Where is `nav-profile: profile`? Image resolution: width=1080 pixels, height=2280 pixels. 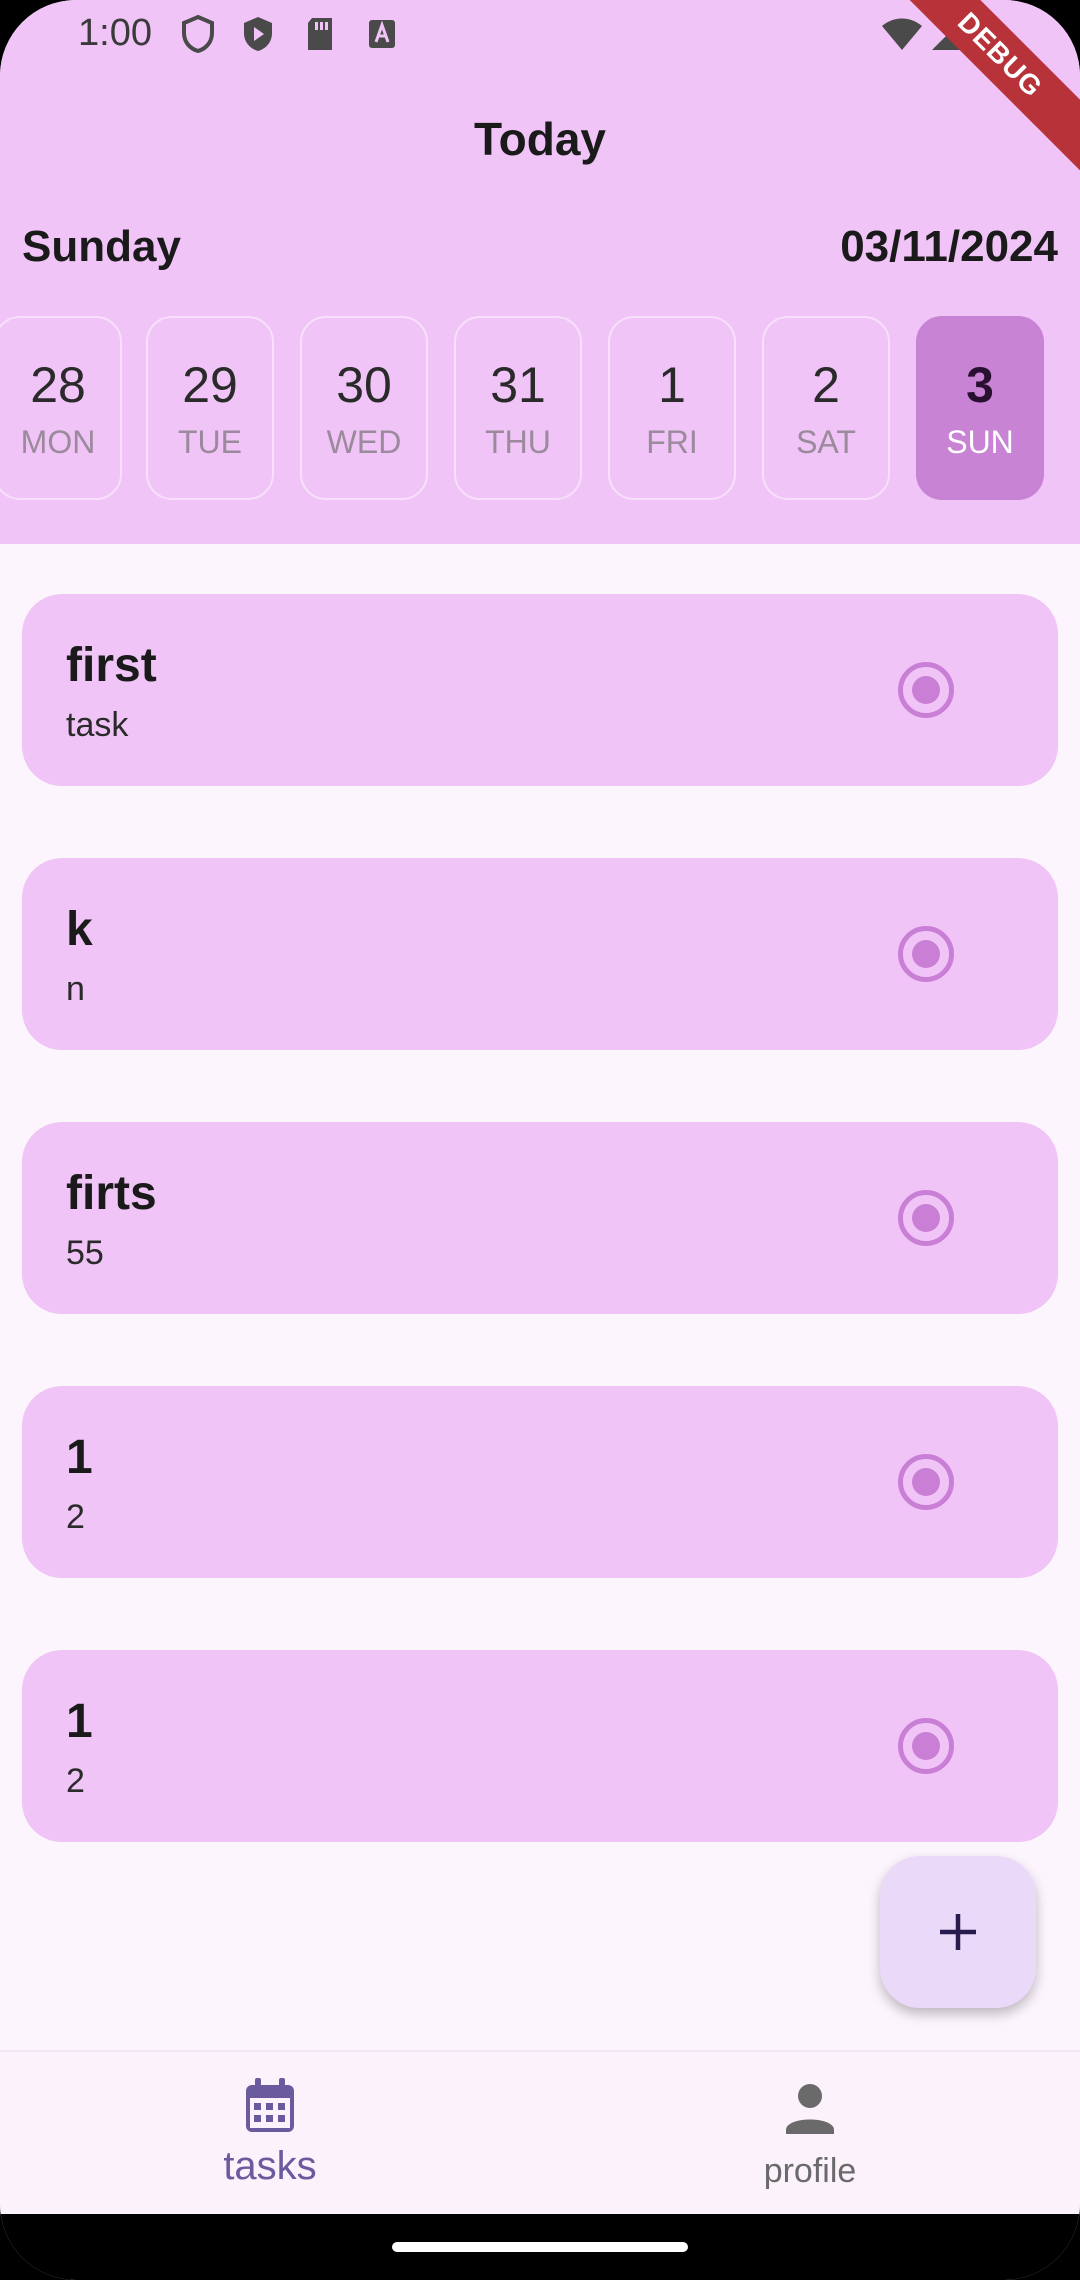
nav-profile: profile is located at coordinates (810, 2134).